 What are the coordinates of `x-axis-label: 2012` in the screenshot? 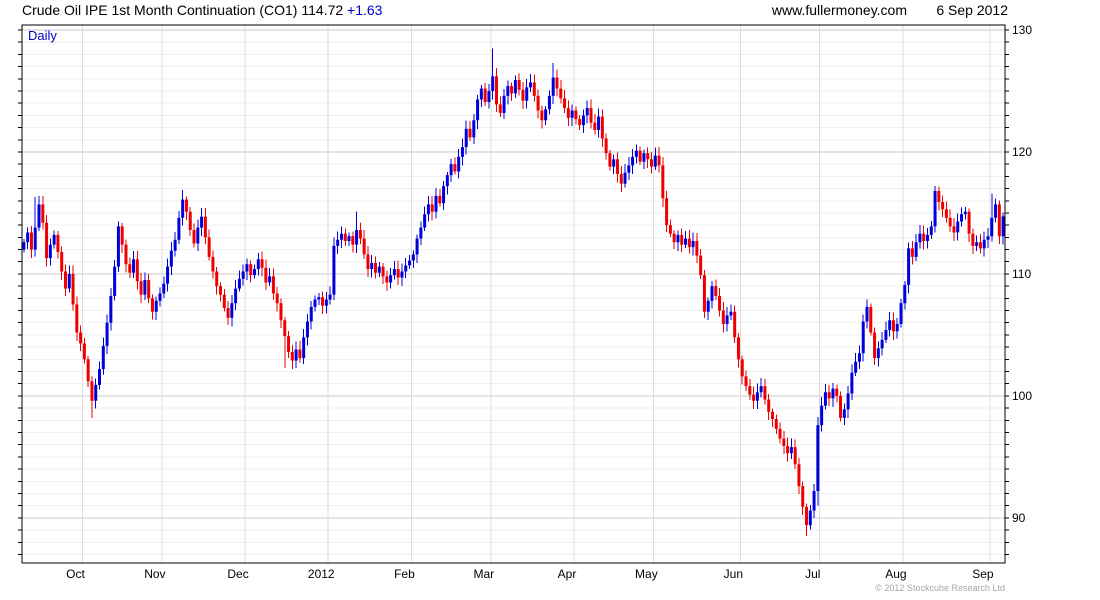 It's located at (321, 574).